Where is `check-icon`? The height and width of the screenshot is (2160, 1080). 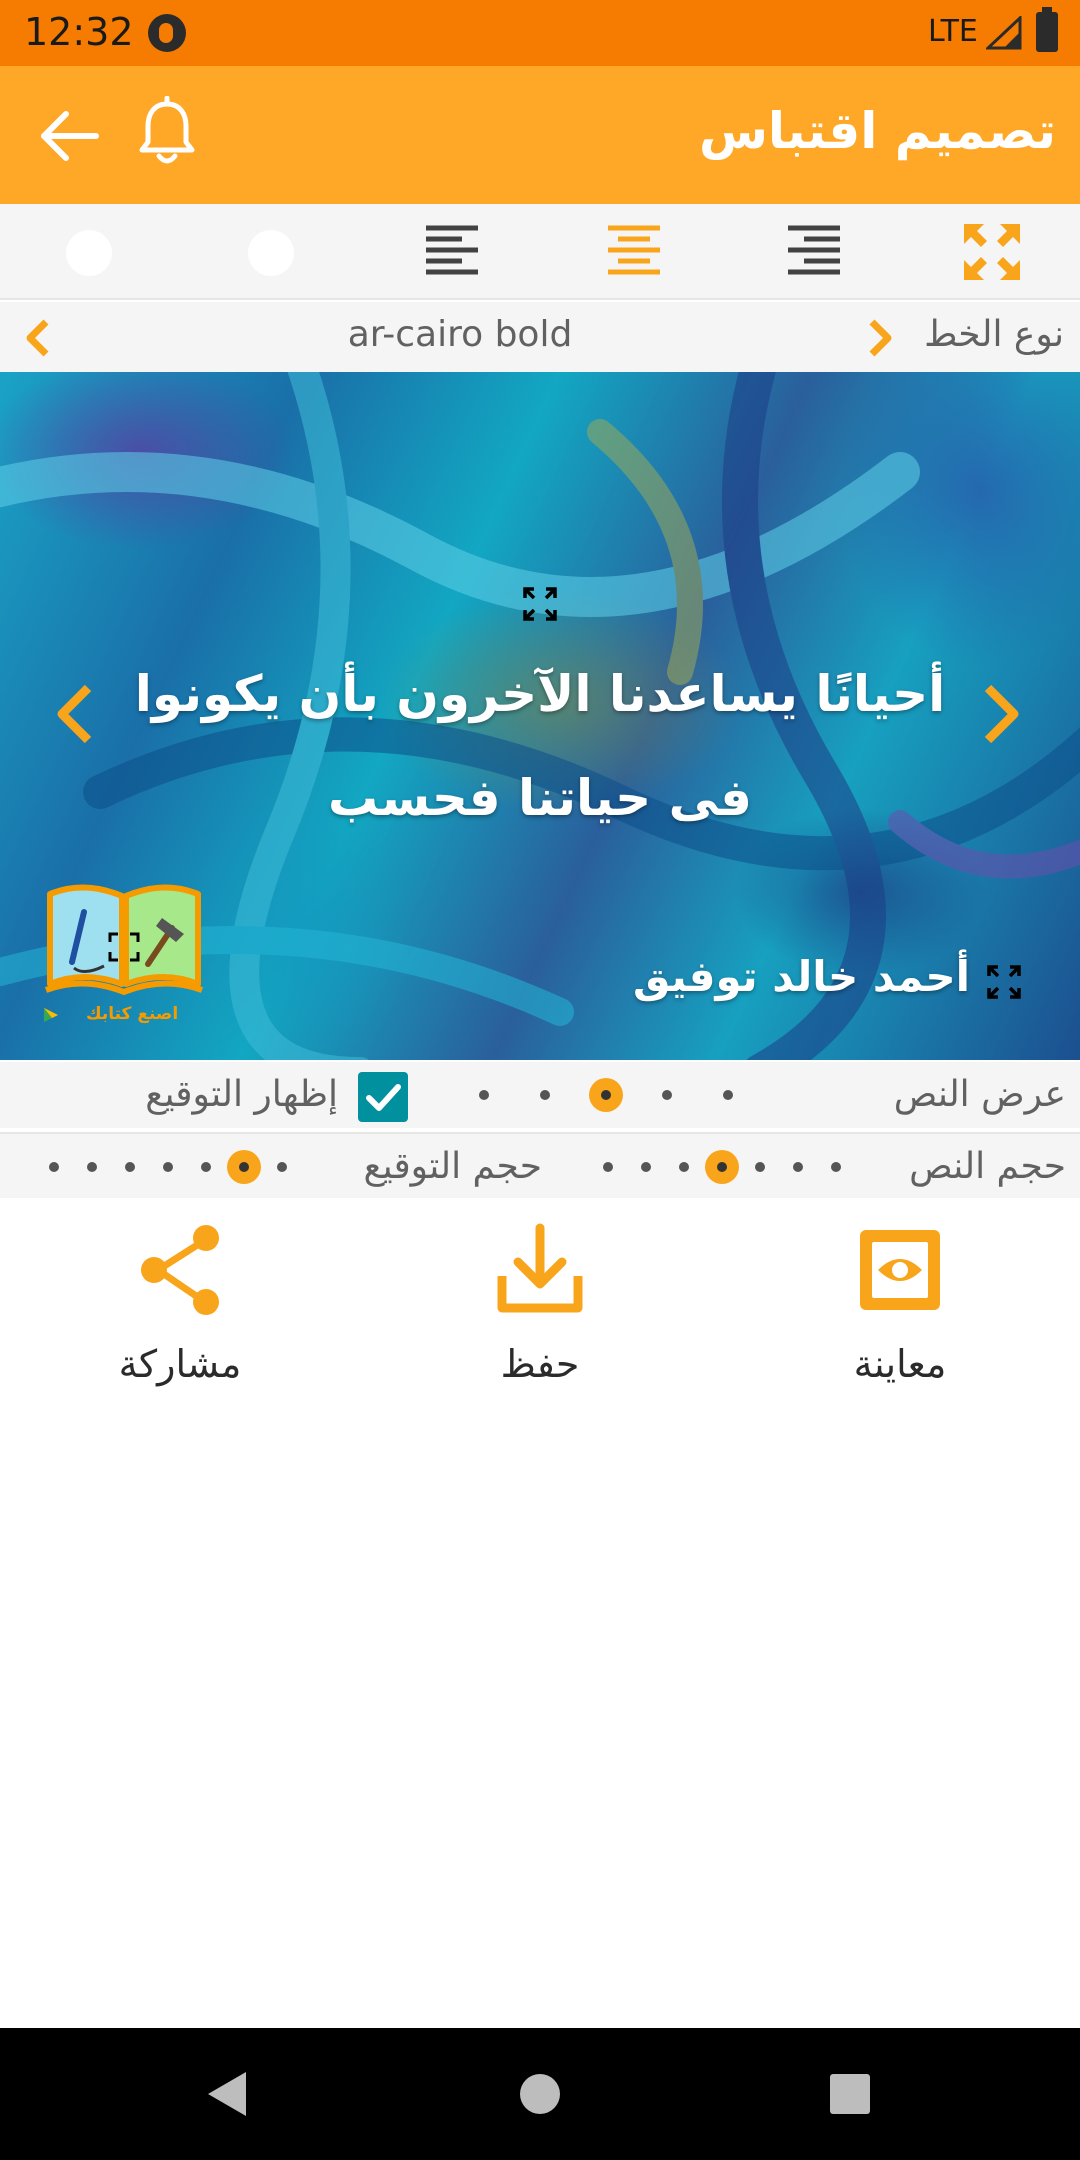 check-icon is located at coordinates (383, 1097).